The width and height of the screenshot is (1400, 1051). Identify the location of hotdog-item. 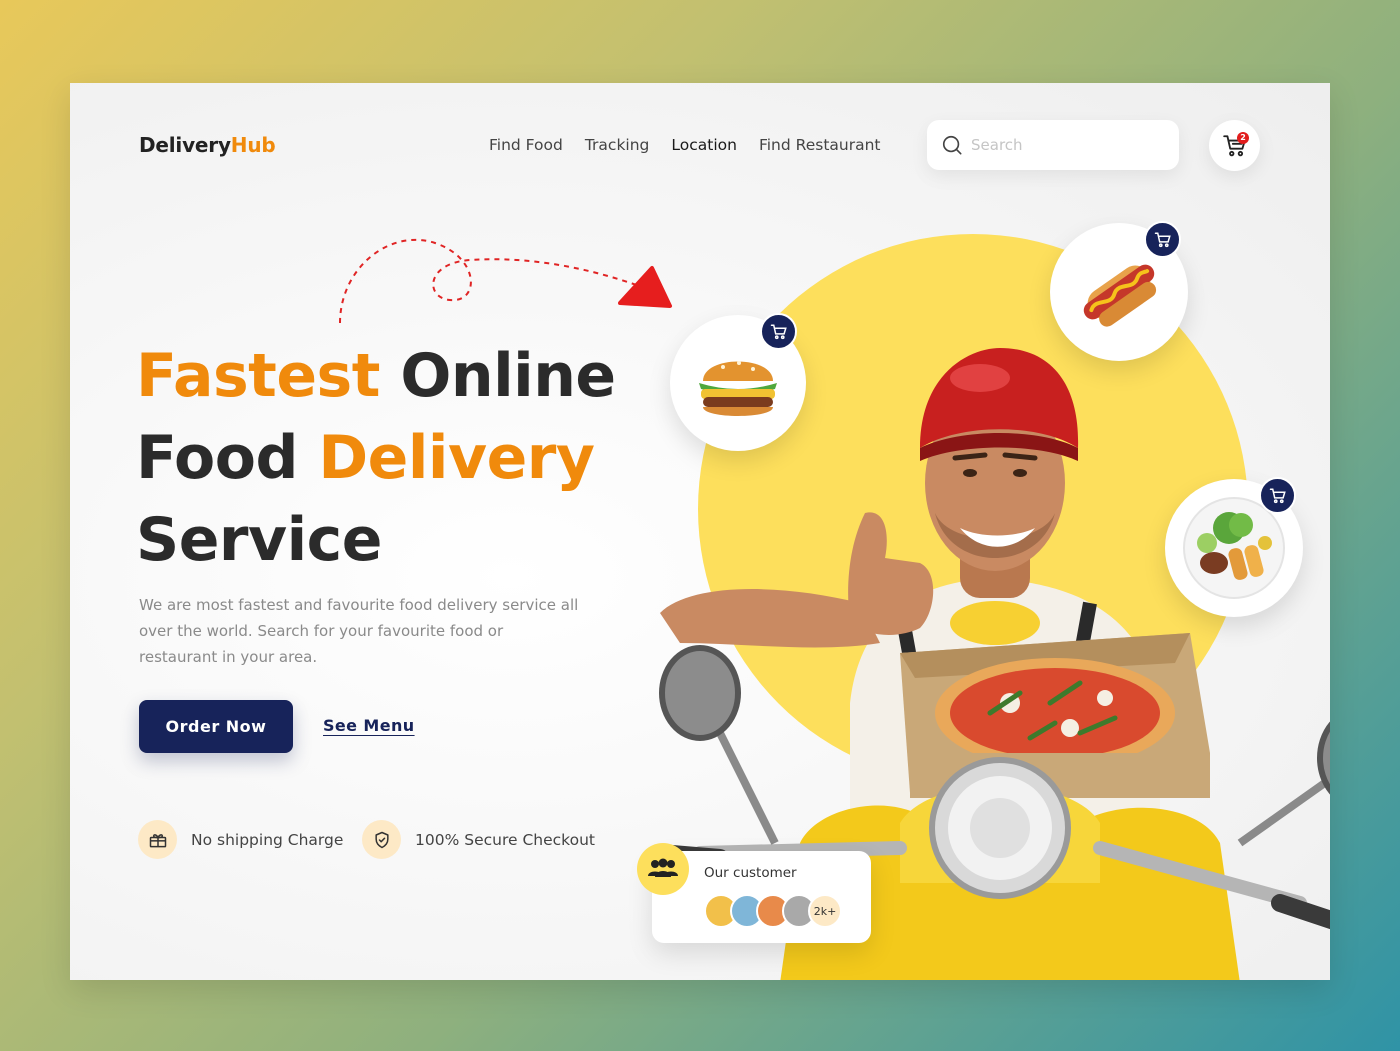
(1119, 291).